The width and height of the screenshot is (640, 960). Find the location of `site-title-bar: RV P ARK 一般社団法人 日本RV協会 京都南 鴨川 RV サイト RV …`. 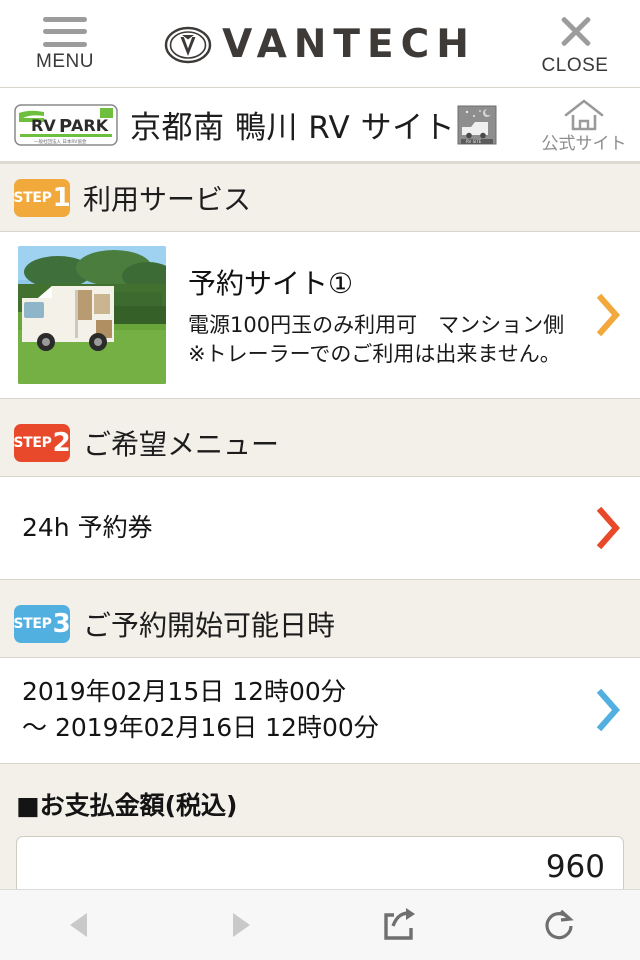

site-title-bar: RV P ARK 一般社団法人 日本RV協会 京都南 鴨川 RV サイト RV … is located at coordinates (320, 126).